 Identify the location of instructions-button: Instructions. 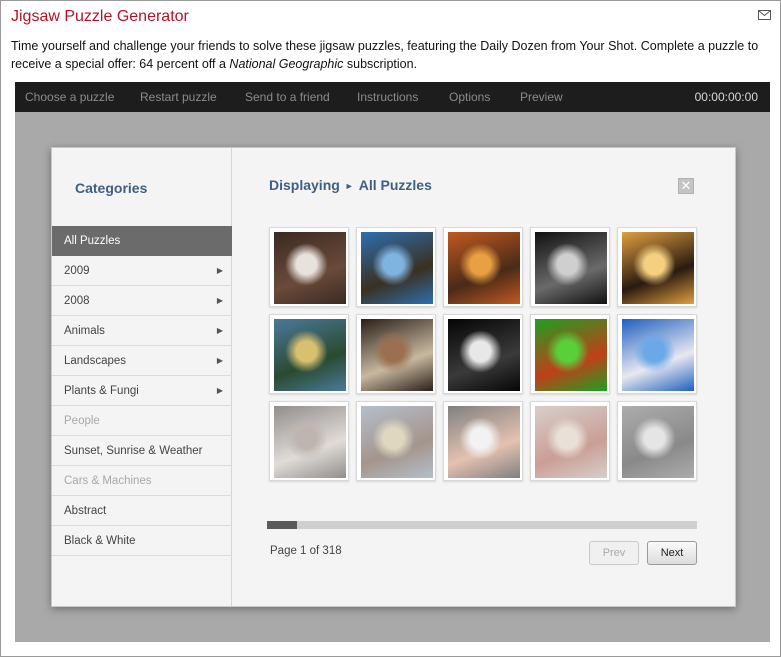
(387, 97).